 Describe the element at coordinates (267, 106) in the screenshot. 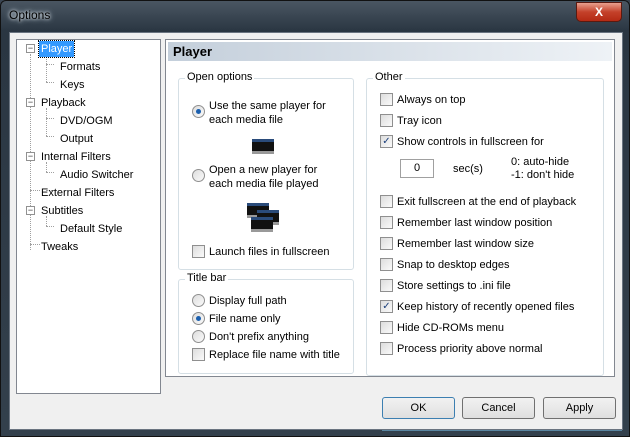

I see `radio-label: Use the same player for` at that location.